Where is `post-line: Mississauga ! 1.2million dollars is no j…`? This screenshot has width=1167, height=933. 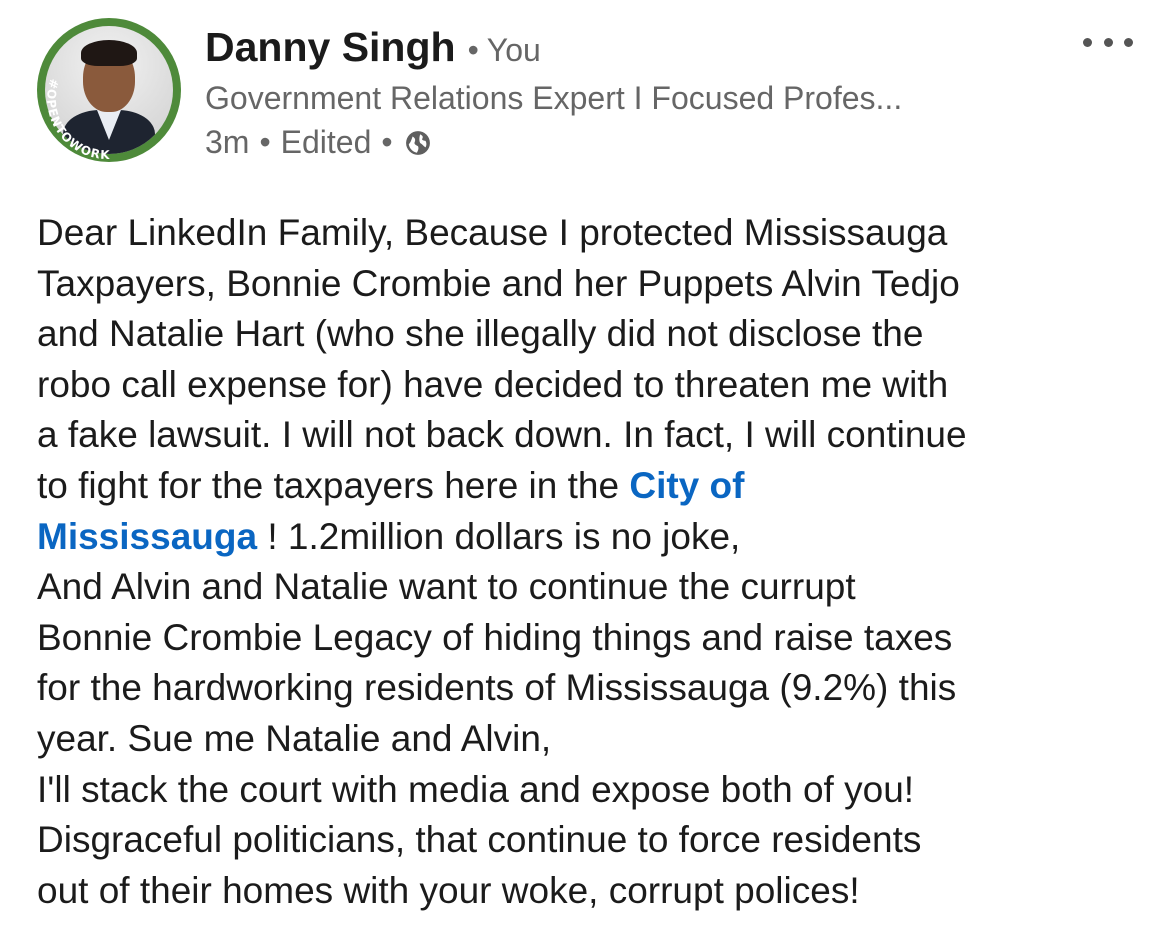
post-line: Mississauga ! 1.2million dollars is no j… is located at coordinates (592, 537).